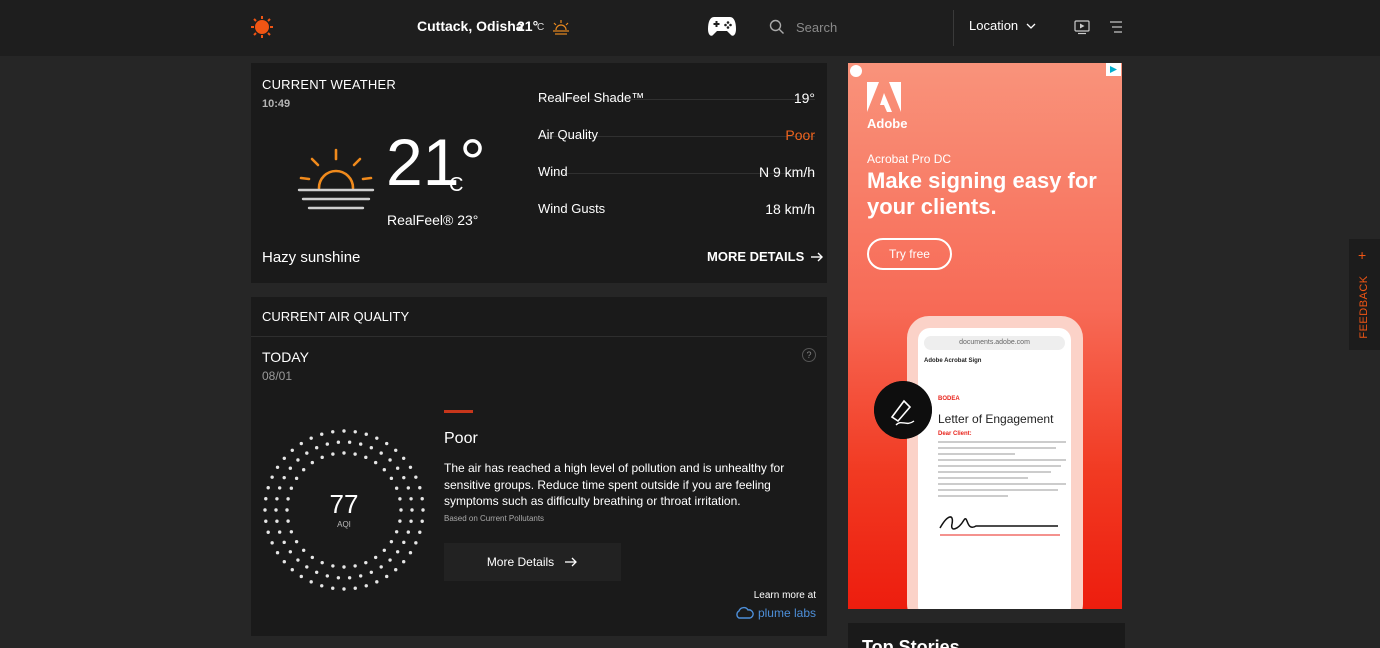 This screenshot has height=648, width=1380. I want to click on button-label: More Details, so click(520, 562).